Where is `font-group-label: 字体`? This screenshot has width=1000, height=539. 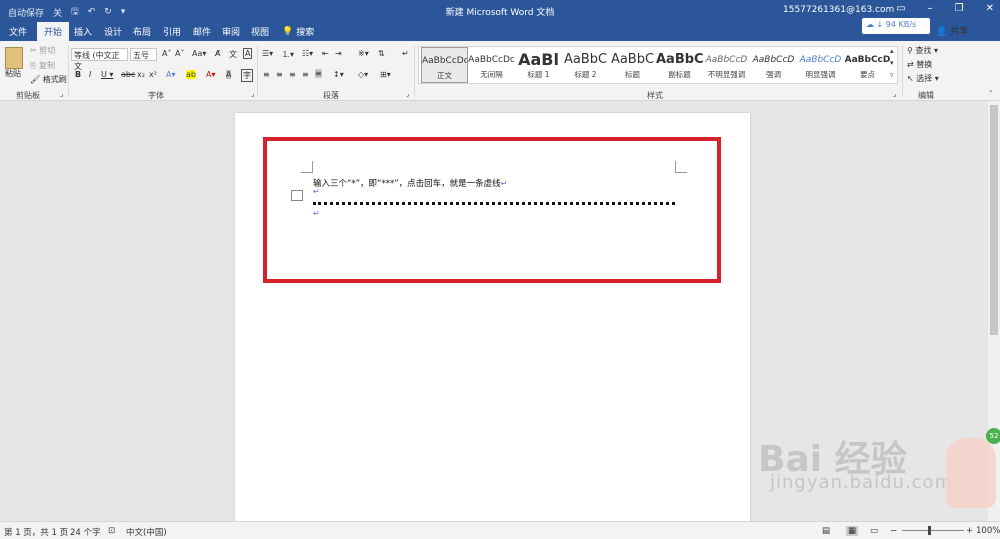
font-group-label: 字体 is located at coordinates (156, 95).